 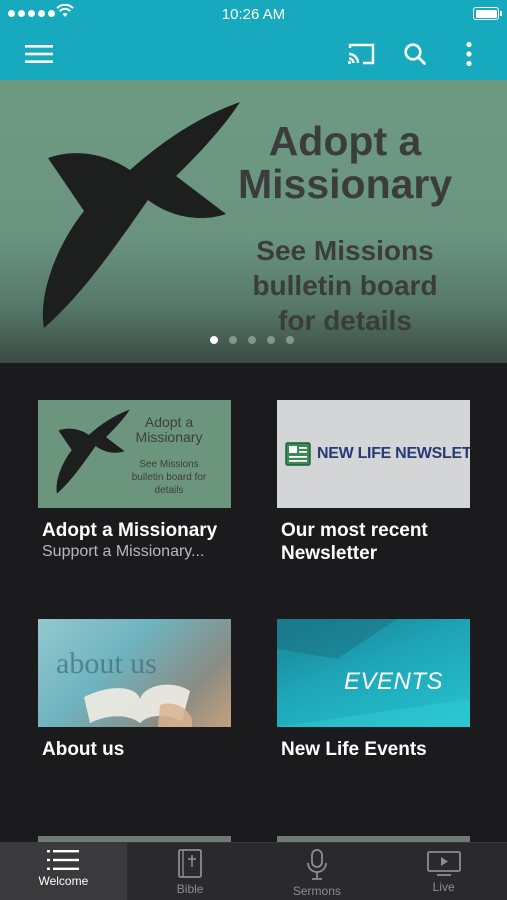 What do you see at coordinates (316, 864) in the screenshot?
I see `microphone-icon` at bounding box center [316, 864].